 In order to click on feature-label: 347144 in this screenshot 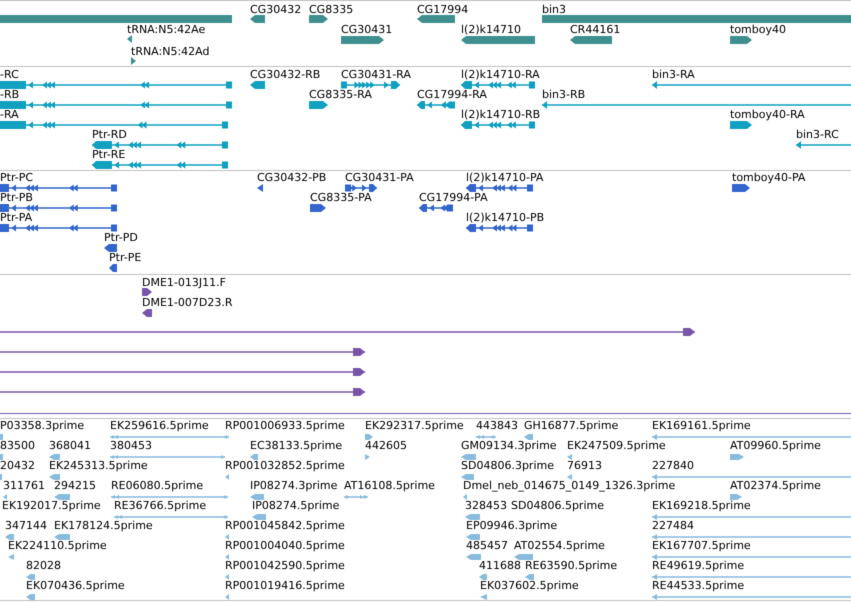, I will do `click(26, 526)`.